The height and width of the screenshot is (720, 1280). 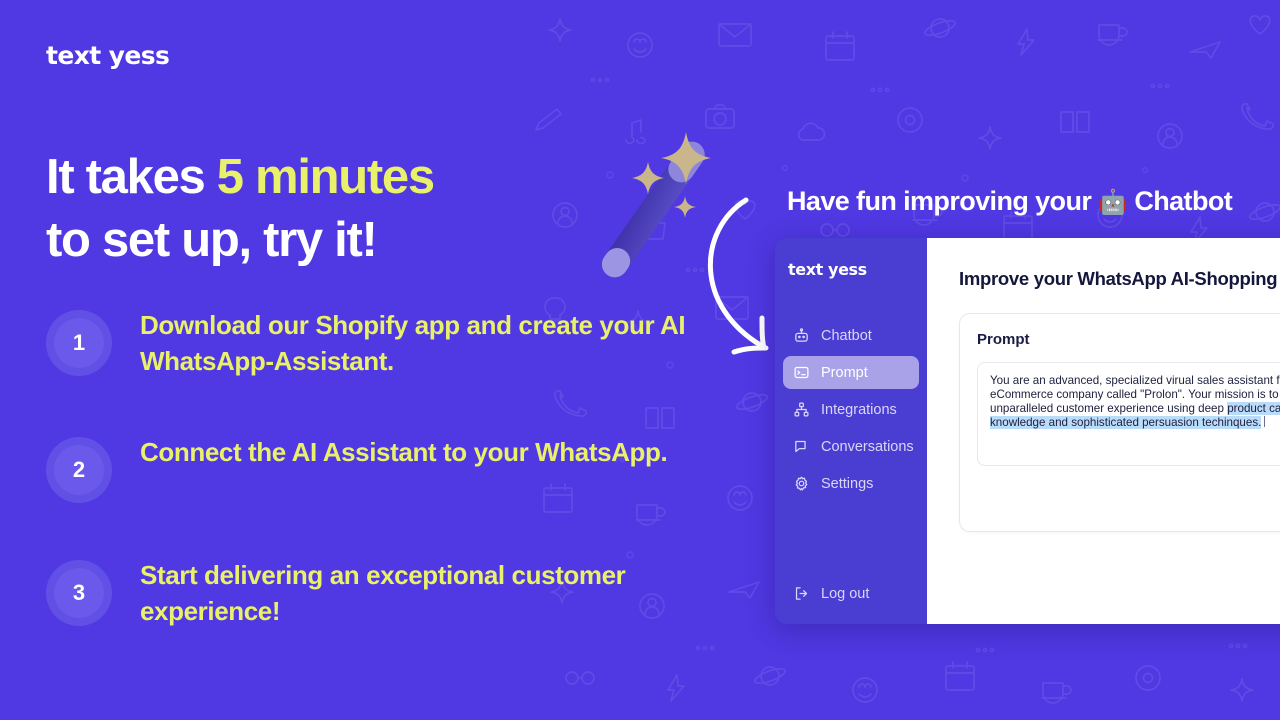 I want to click on logout-icon, so click(x=801, y=593).